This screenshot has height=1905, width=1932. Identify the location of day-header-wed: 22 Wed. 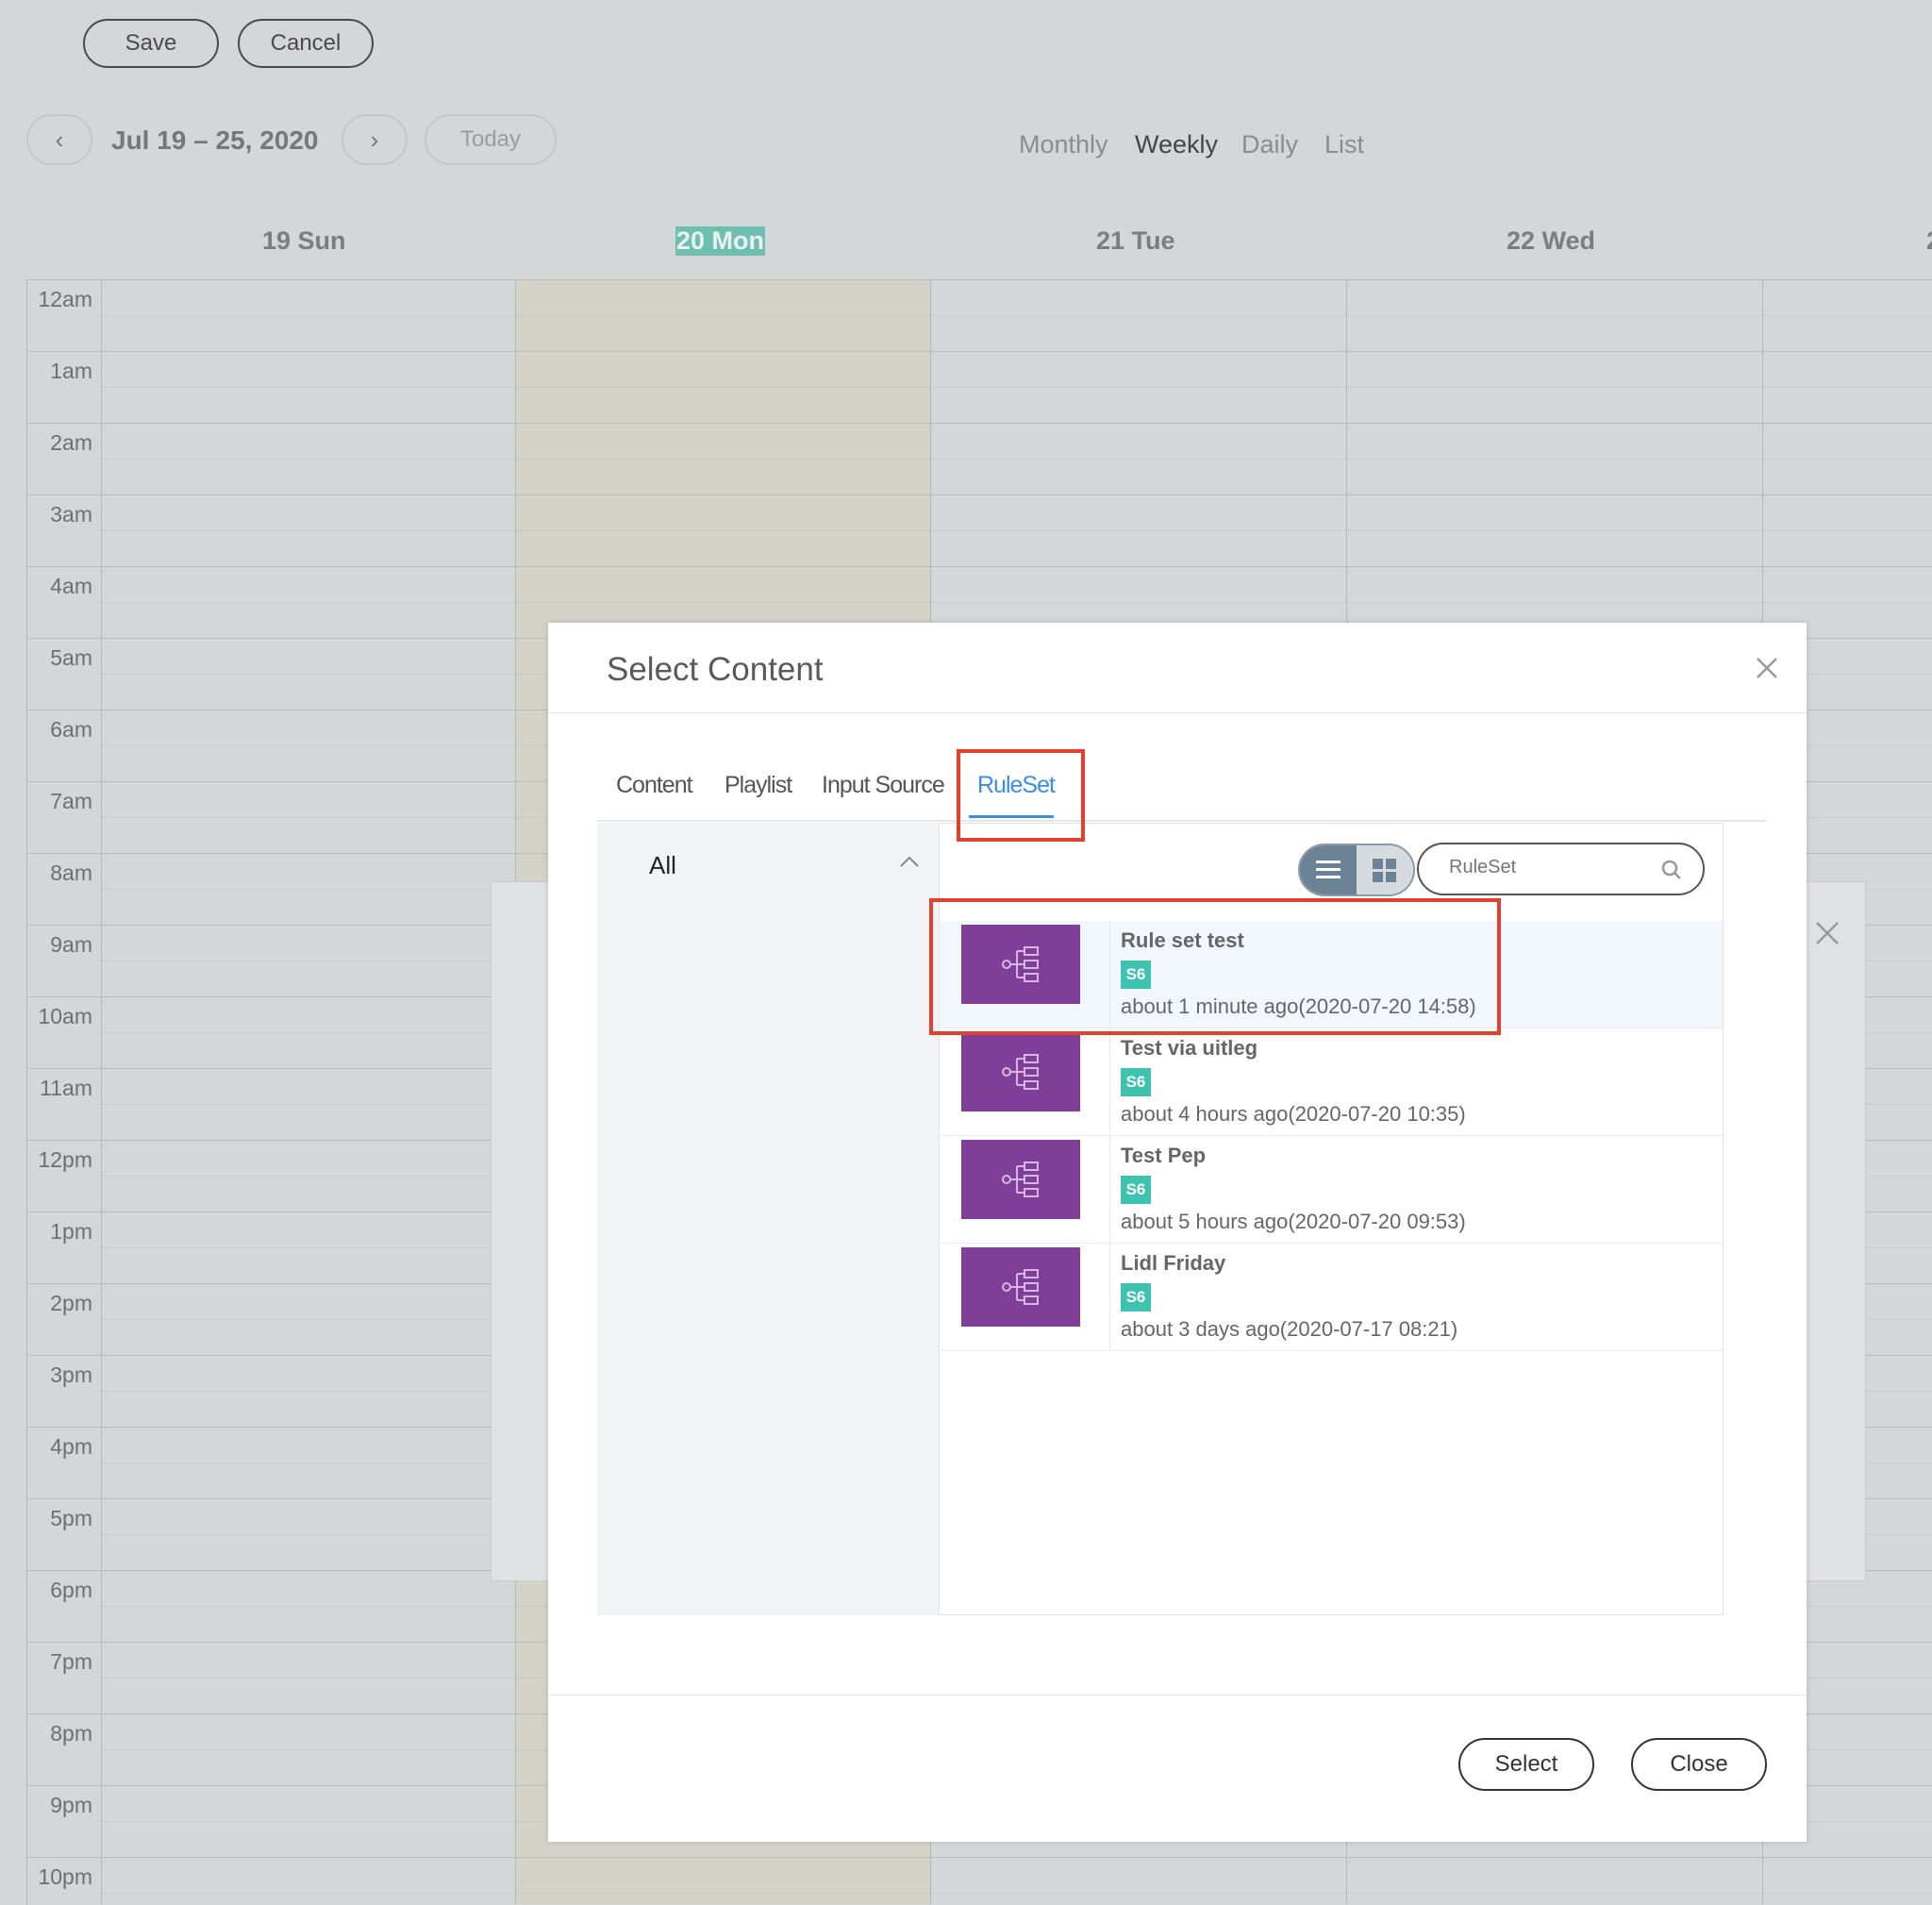
(1552, 240).